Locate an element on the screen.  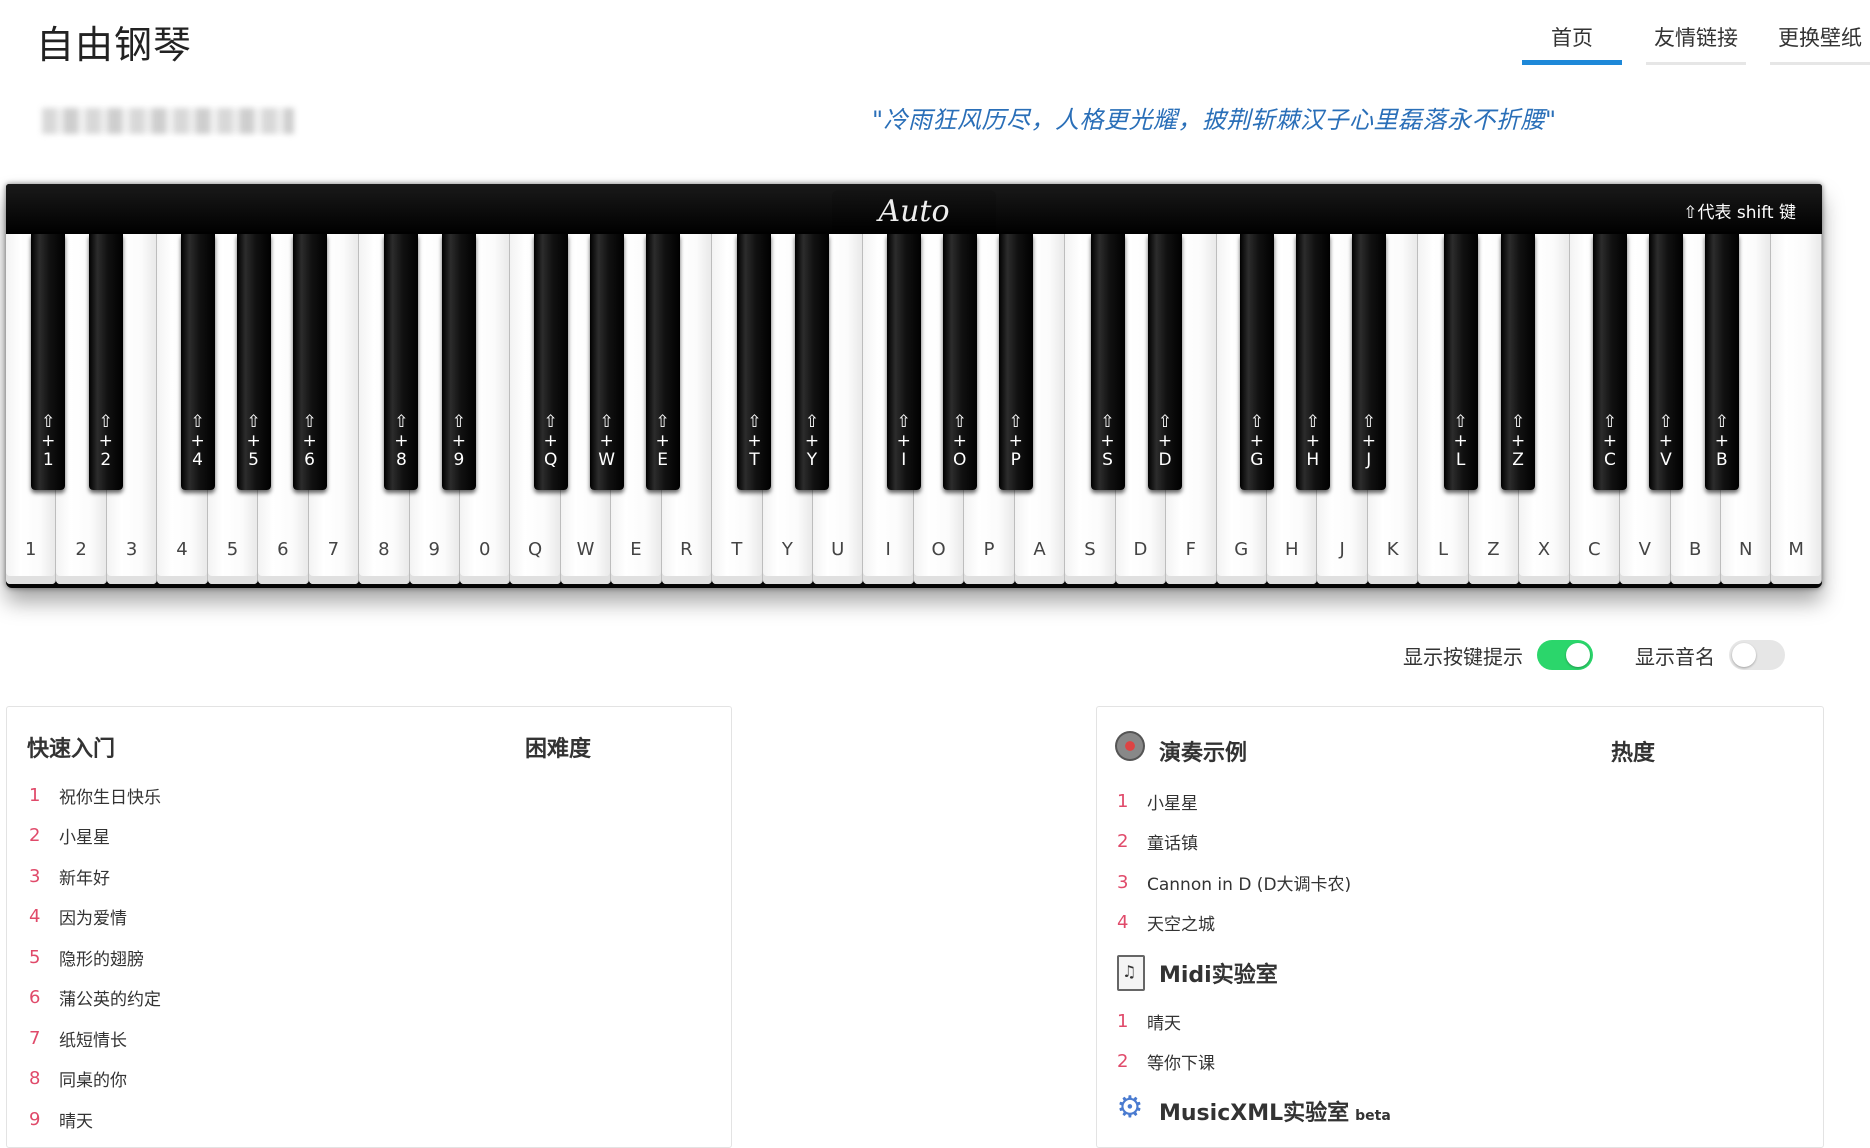
demo-item: 4 天空之城 is located at coordinates (1234, 923).